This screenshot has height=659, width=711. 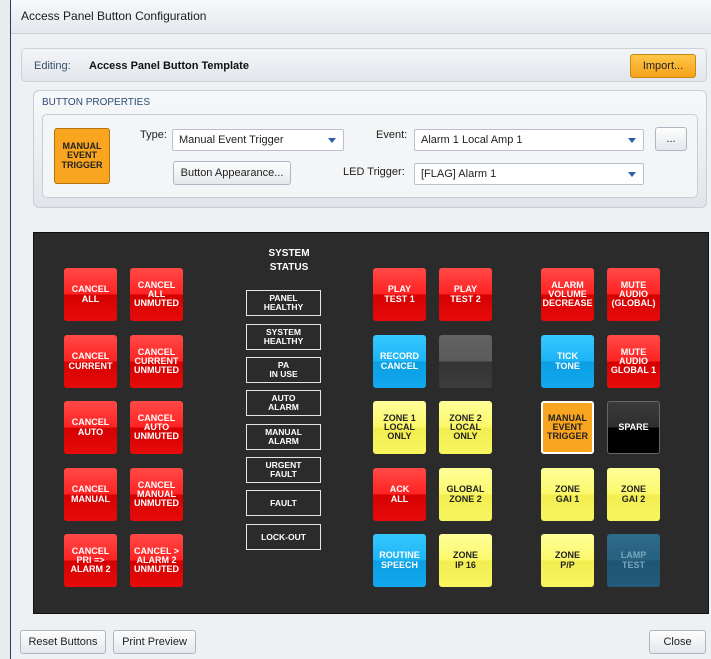 I want to click on panel-button-tick-tone: TICK TONE, so click(x=567, y=361).